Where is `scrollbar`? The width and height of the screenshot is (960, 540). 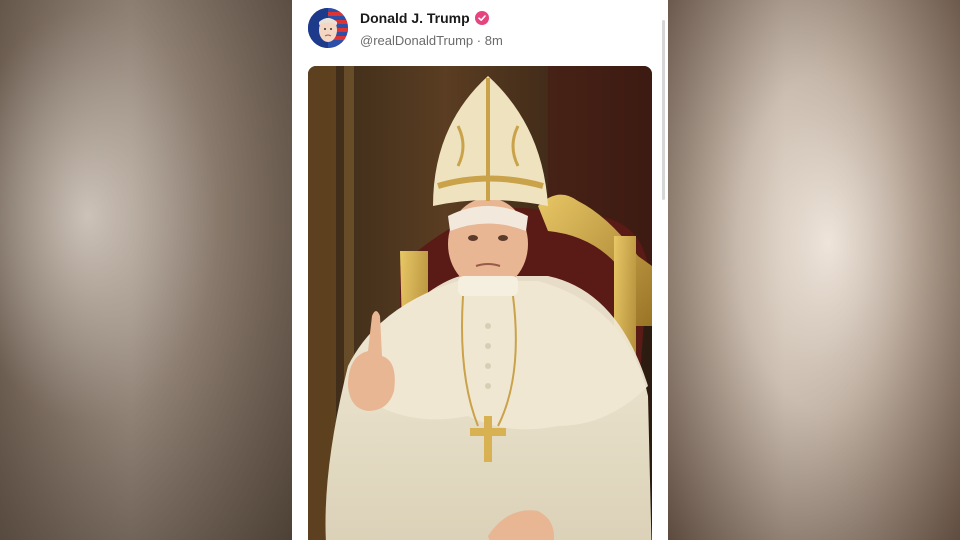
scrollbar is located at coordinates (663, 110).